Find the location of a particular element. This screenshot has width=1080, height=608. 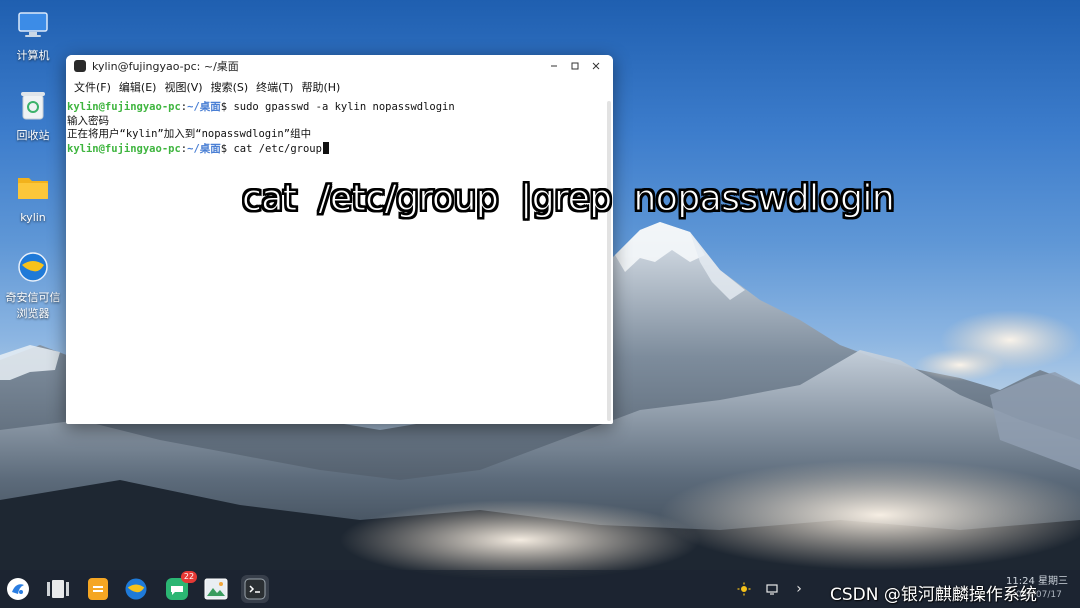

weather-button is located at coordinates (744, 589).